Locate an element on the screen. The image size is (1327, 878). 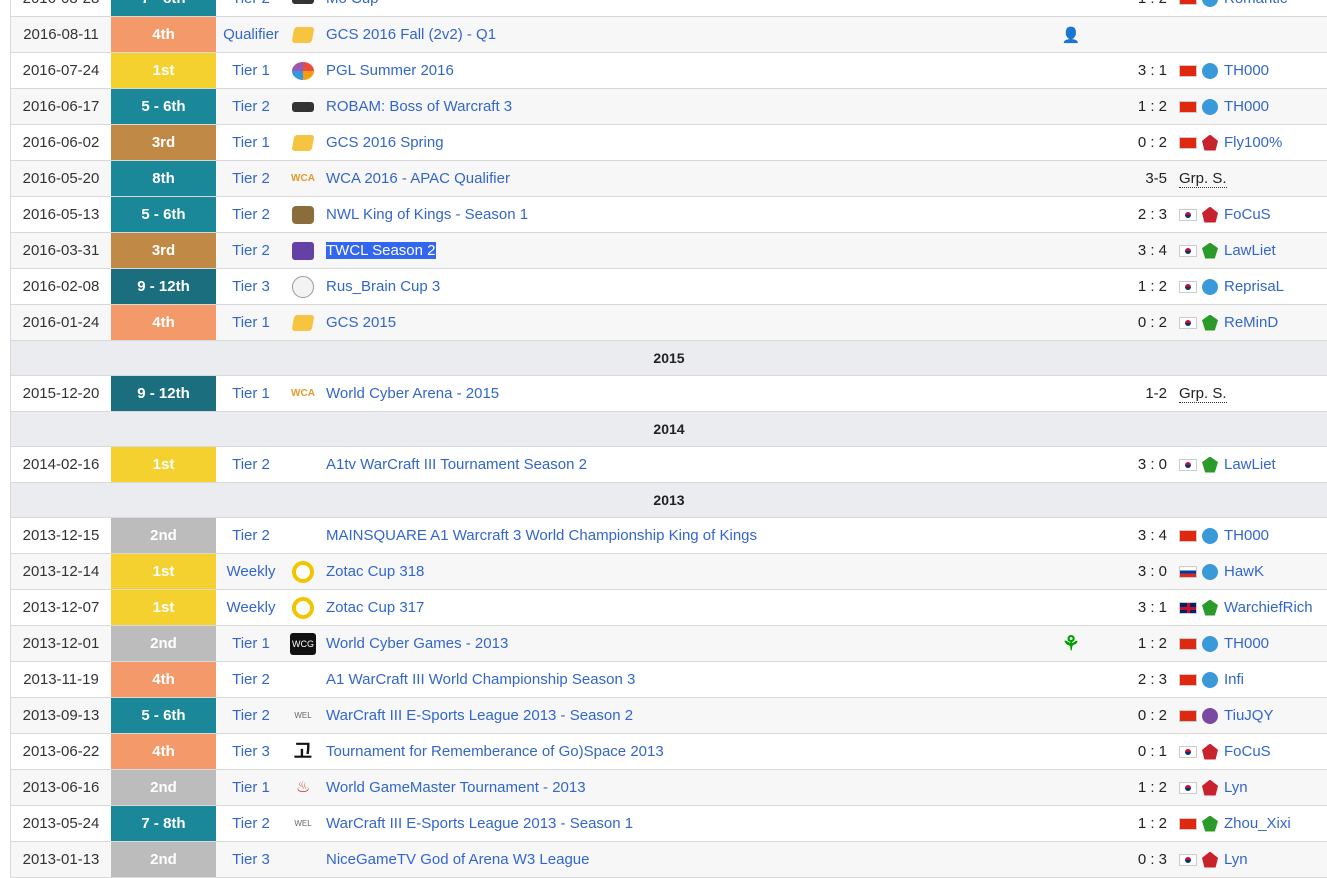
tournament-name: WCA 2016 - APAC Qualifier is located at coordinates (418, 178).